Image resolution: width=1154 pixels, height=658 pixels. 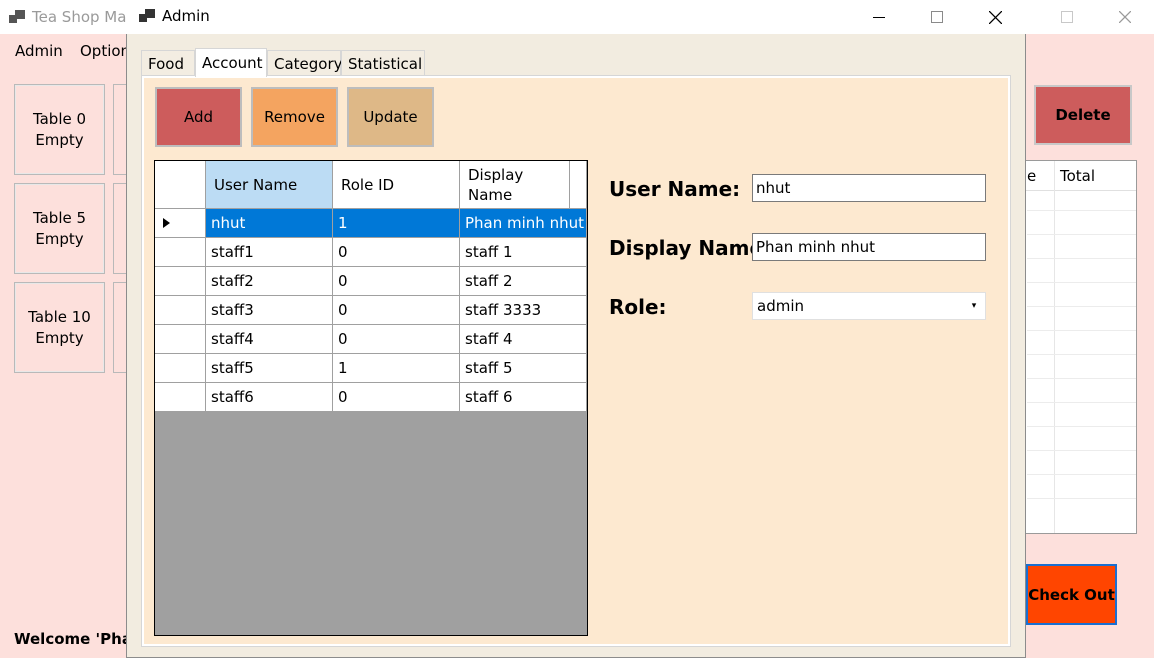 I want to click on display-name-cell: staff 1, so click(x=523, y=252).